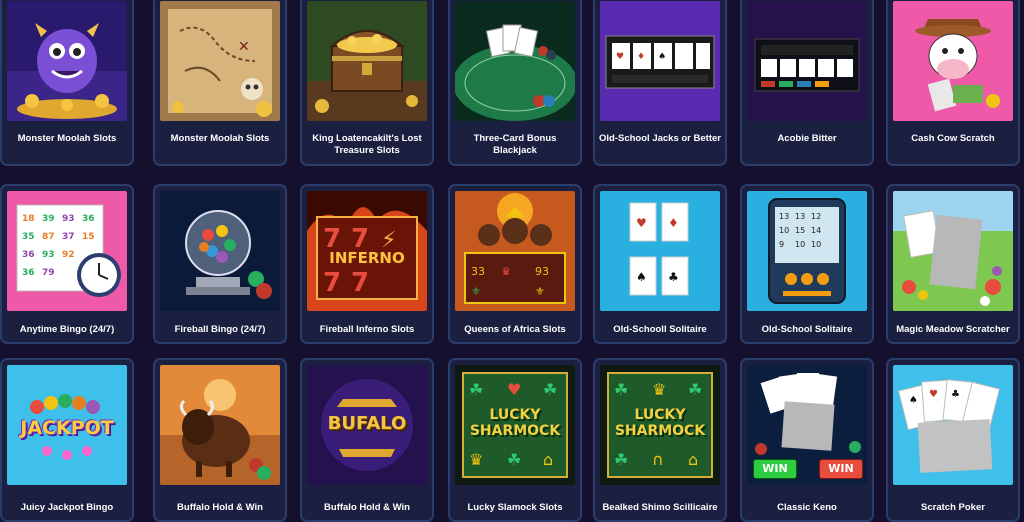  Describe the element at coordinates (220, 61) in the screenshot. I see `game-thumbnail: ✕` at that location.